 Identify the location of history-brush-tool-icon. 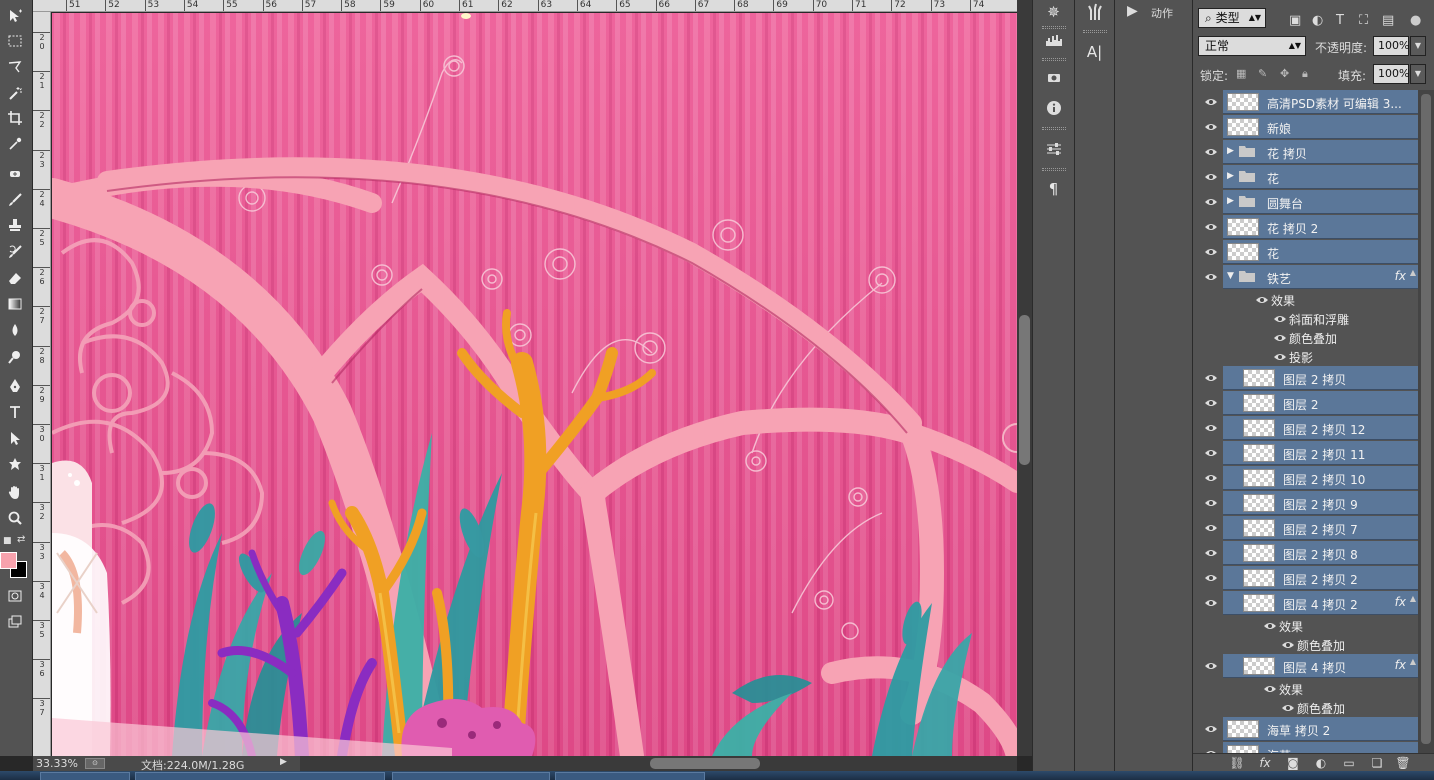
(15, 252).